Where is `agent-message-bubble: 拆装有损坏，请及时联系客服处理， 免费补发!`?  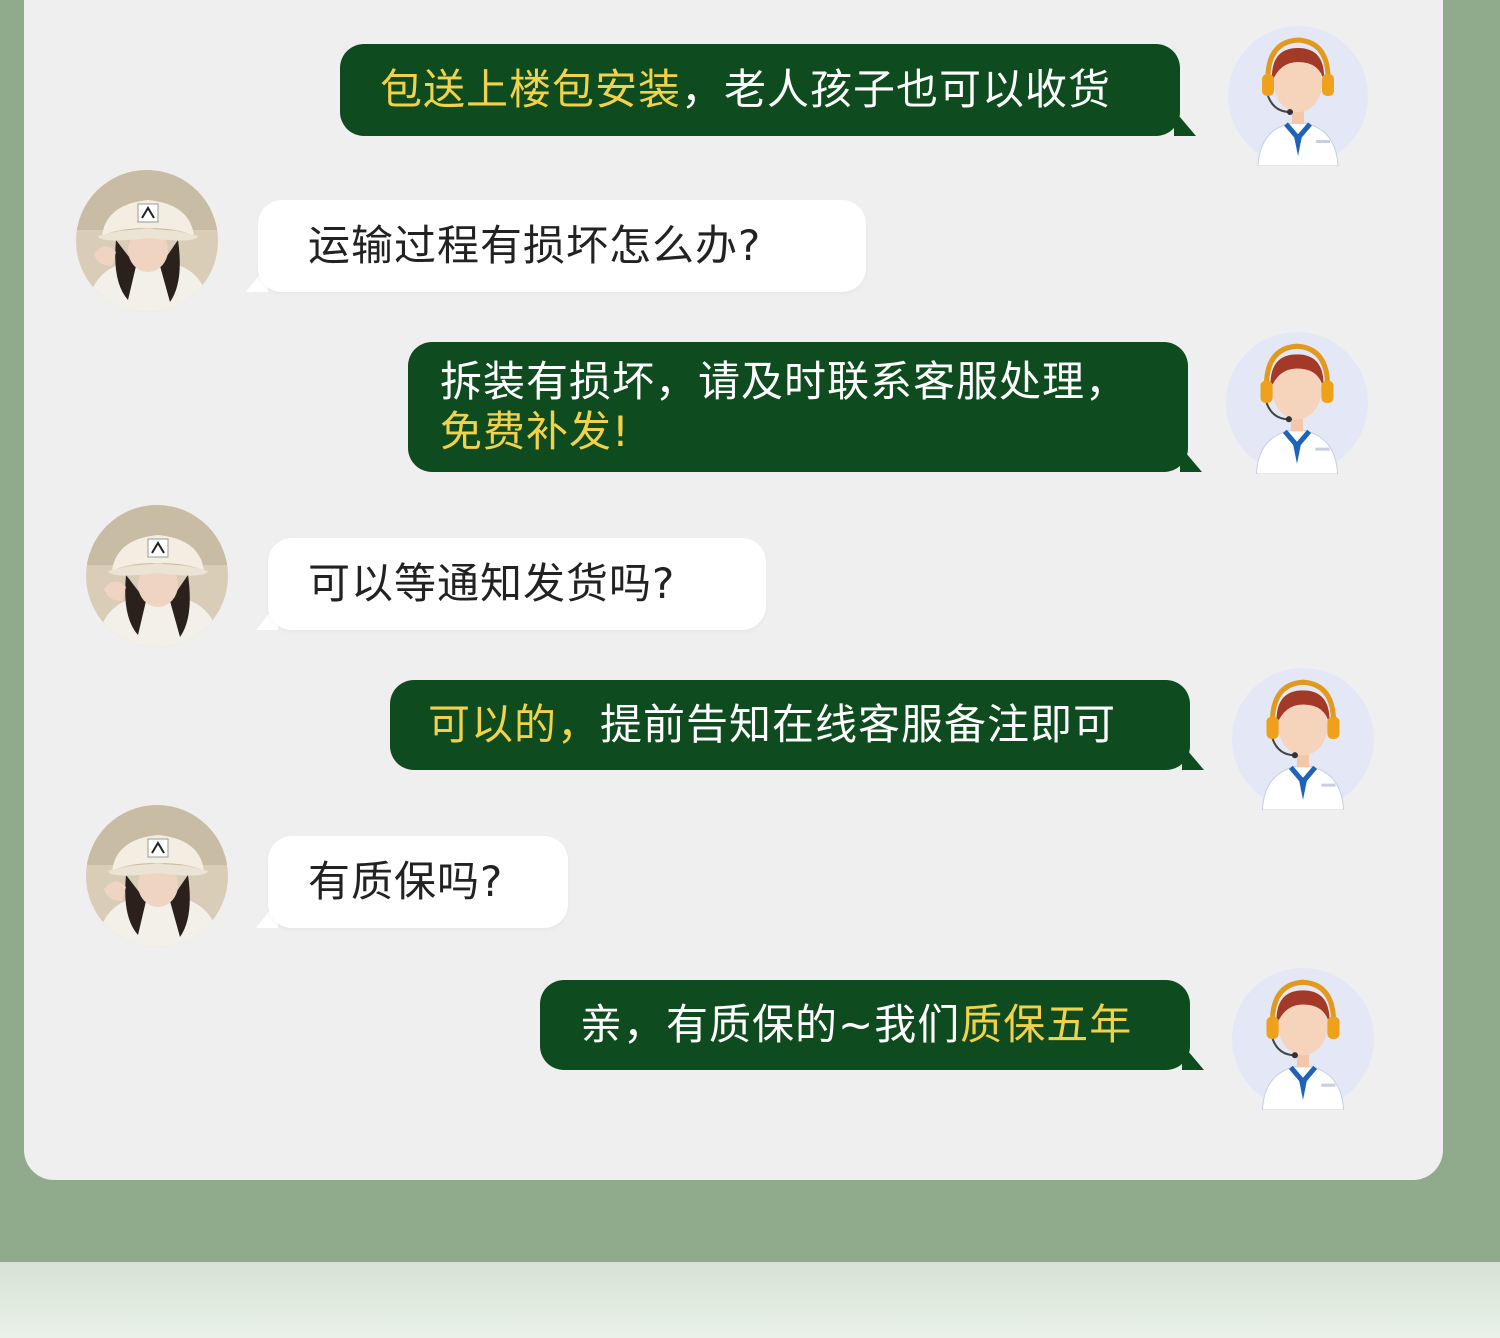
agent-message-bubble: 拆装有损坏，请及时联系客服处理， 免费补发! is located at coordinates (798, 407).